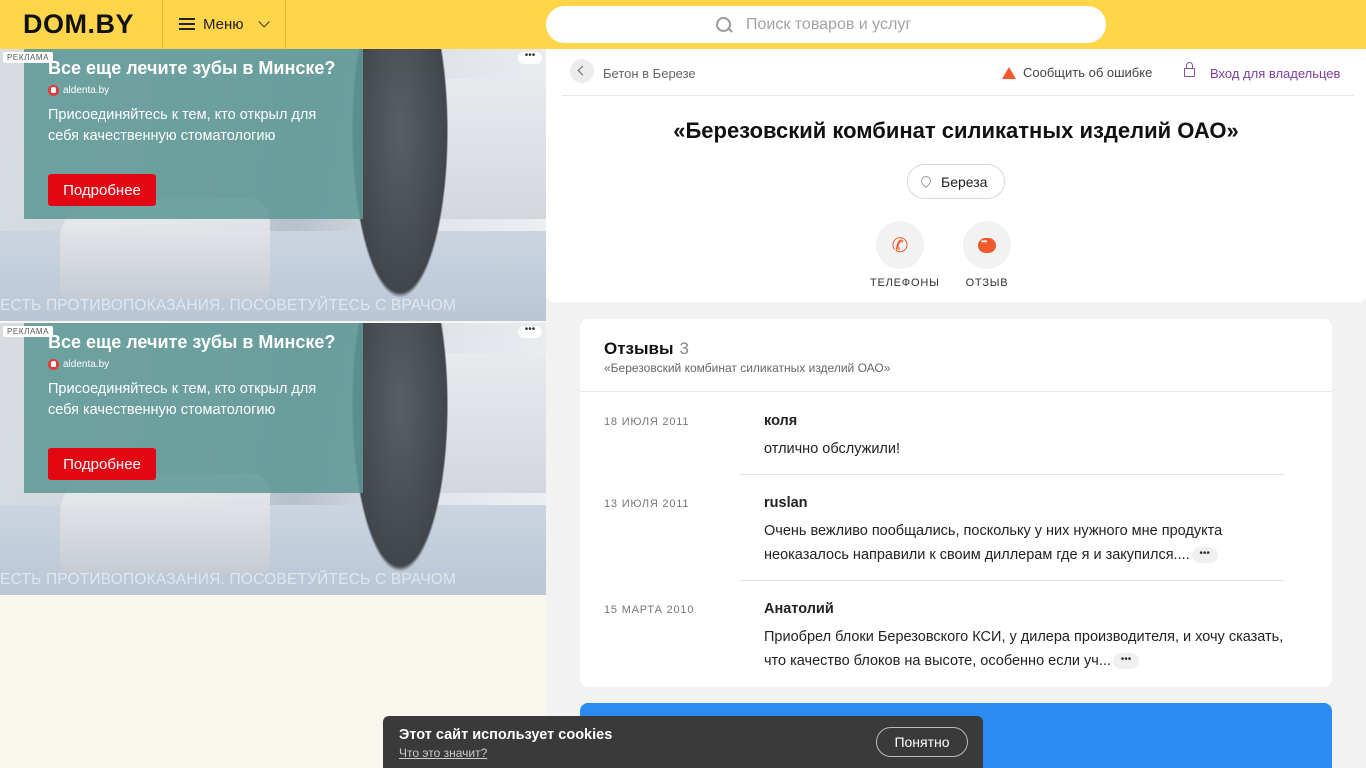 This screenshot has height=768, width=1366. I want to click on breadcrumb: Бетон в Березе, so click(649, 73).